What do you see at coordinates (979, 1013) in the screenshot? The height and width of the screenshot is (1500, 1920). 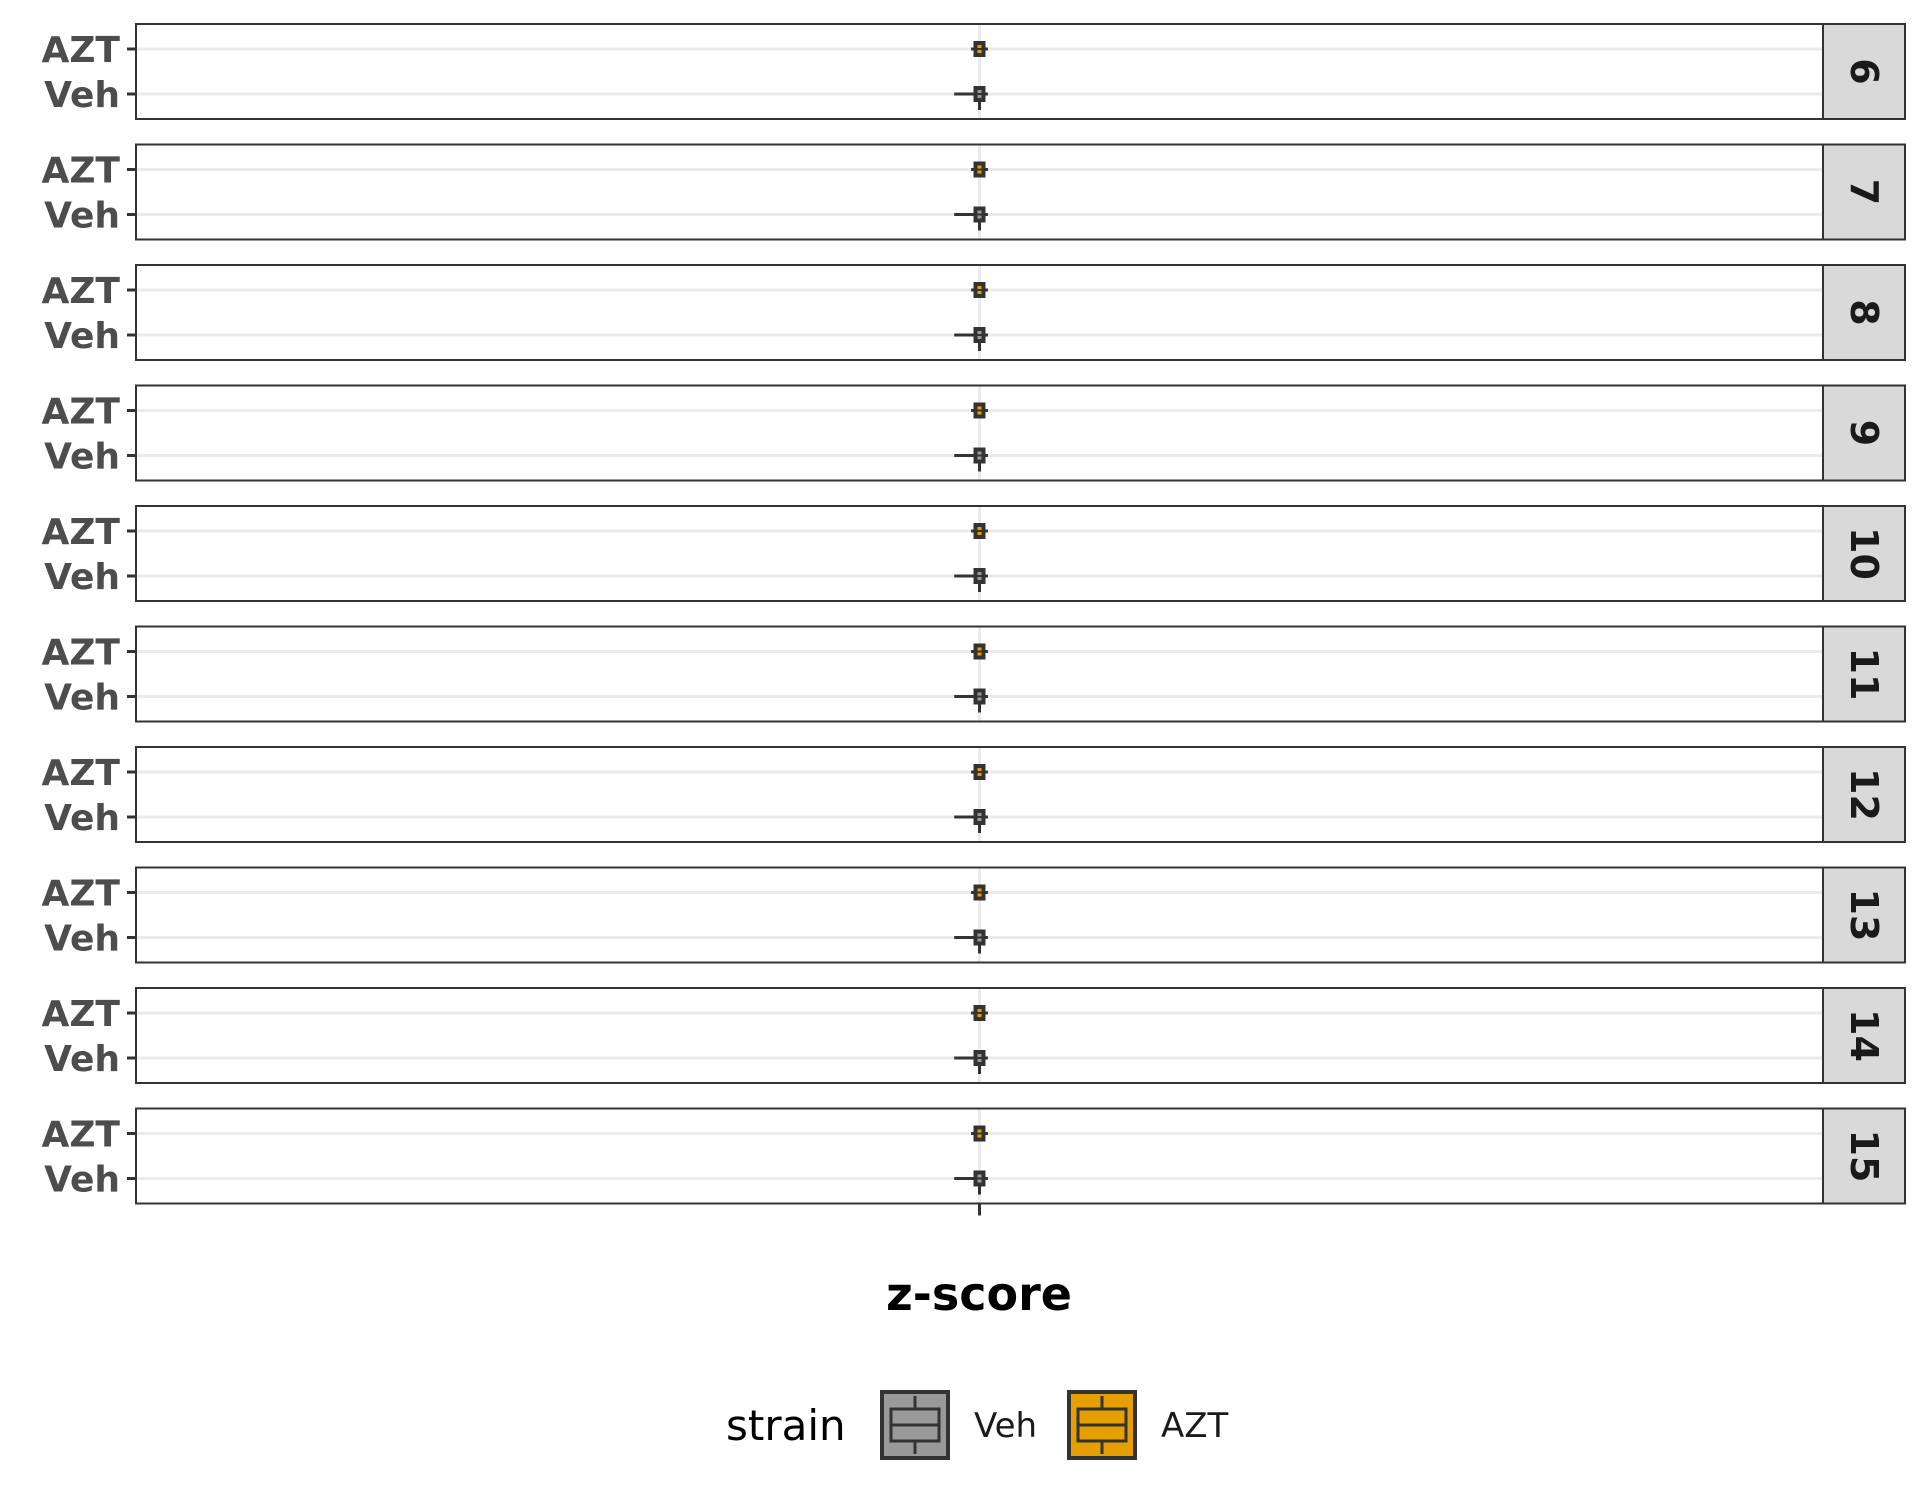 I see `box-14-azt` at bounding box center [979, 1013].